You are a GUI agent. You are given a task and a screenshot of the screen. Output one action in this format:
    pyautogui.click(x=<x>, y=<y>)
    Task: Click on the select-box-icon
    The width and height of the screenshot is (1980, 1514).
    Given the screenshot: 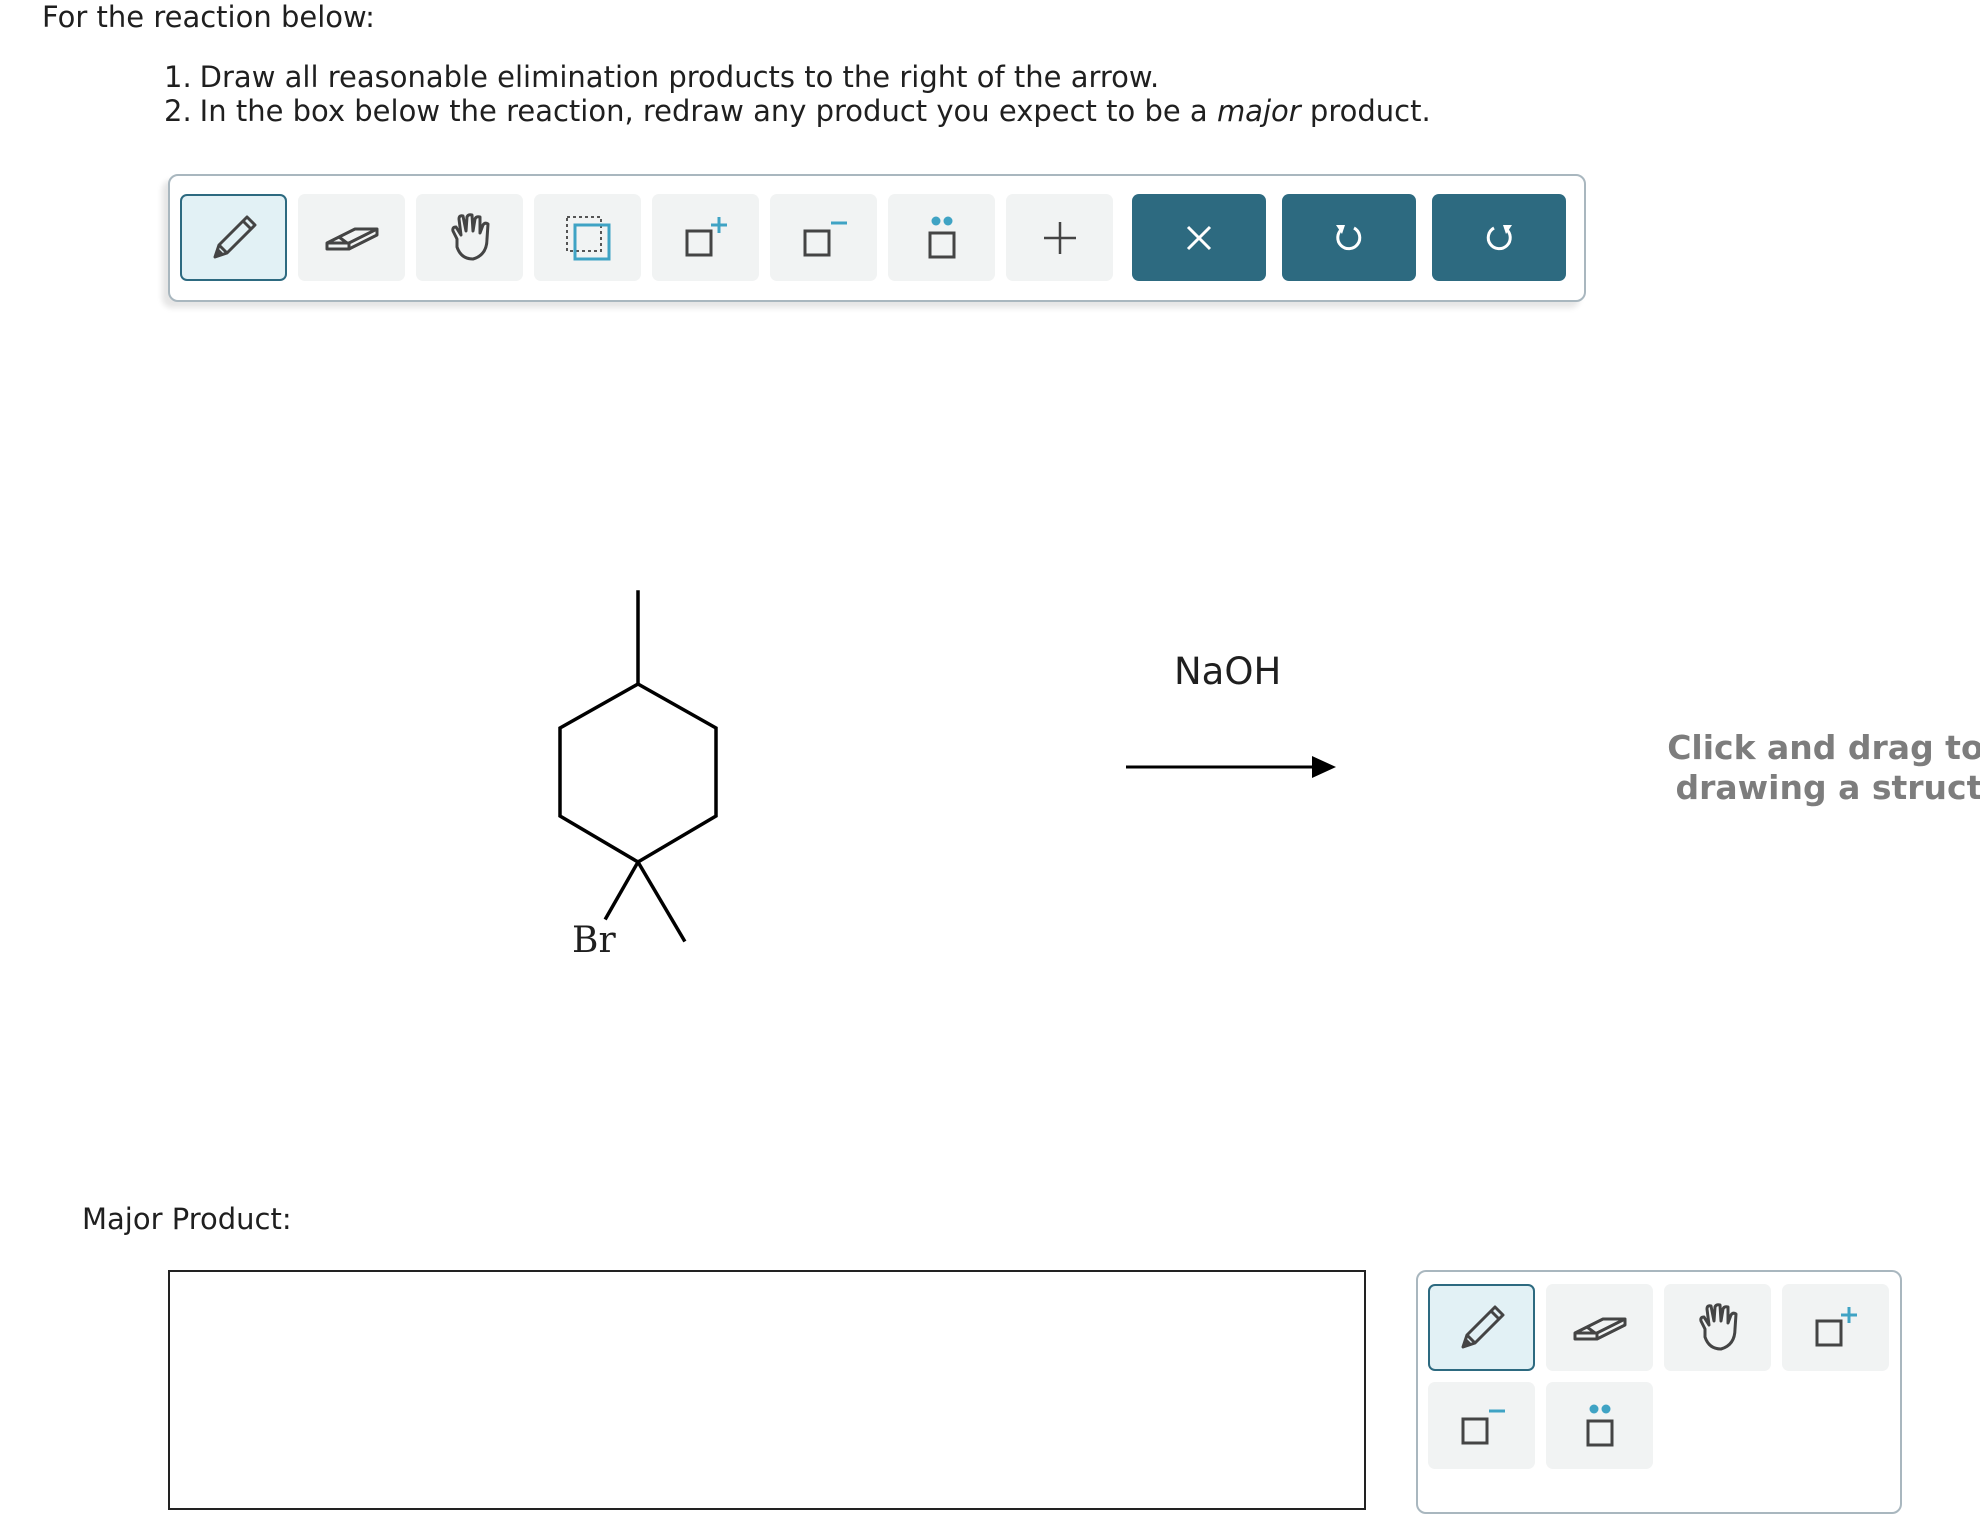 What is the action you would take?
    pyautogui.click(x=587, y=237)
    